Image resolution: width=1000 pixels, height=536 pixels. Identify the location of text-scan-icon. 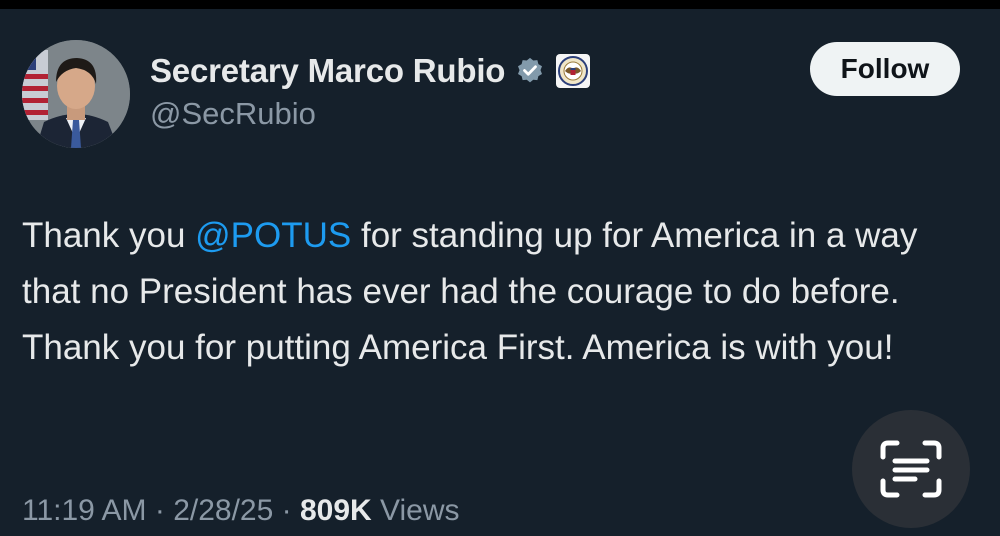
(911, 469).